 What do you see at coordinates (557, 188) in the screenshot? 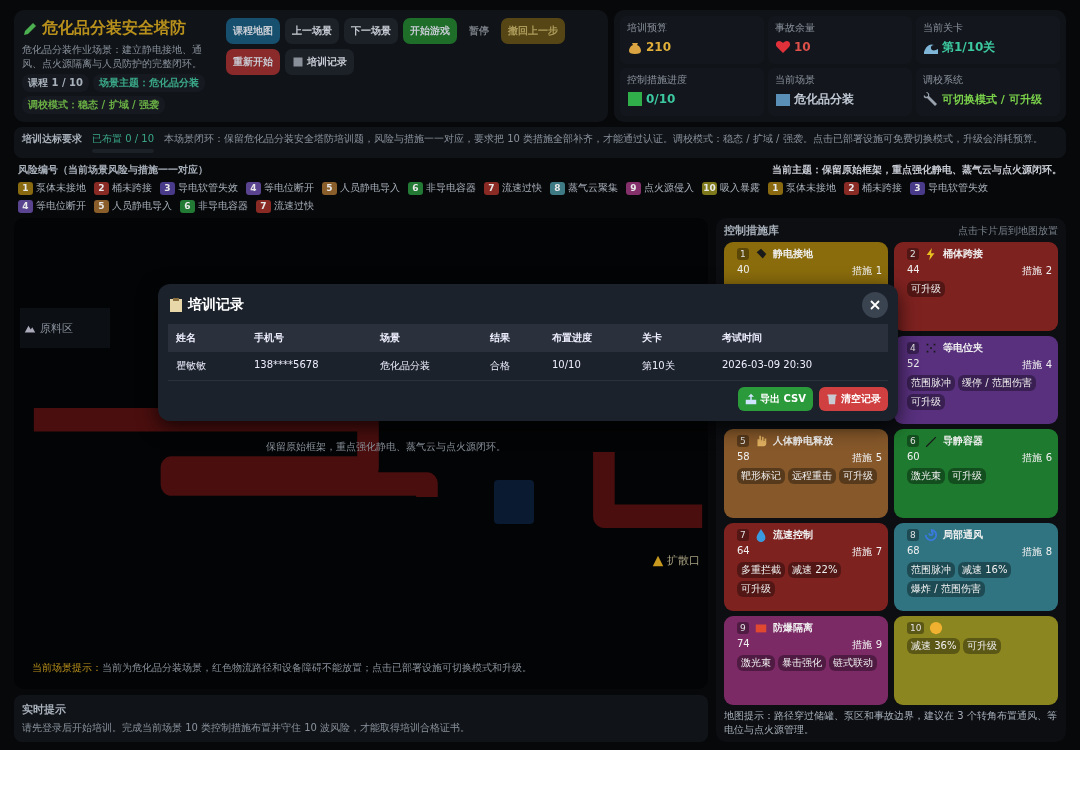
I see `risk-number: 8` at bounding box center [557, 188].